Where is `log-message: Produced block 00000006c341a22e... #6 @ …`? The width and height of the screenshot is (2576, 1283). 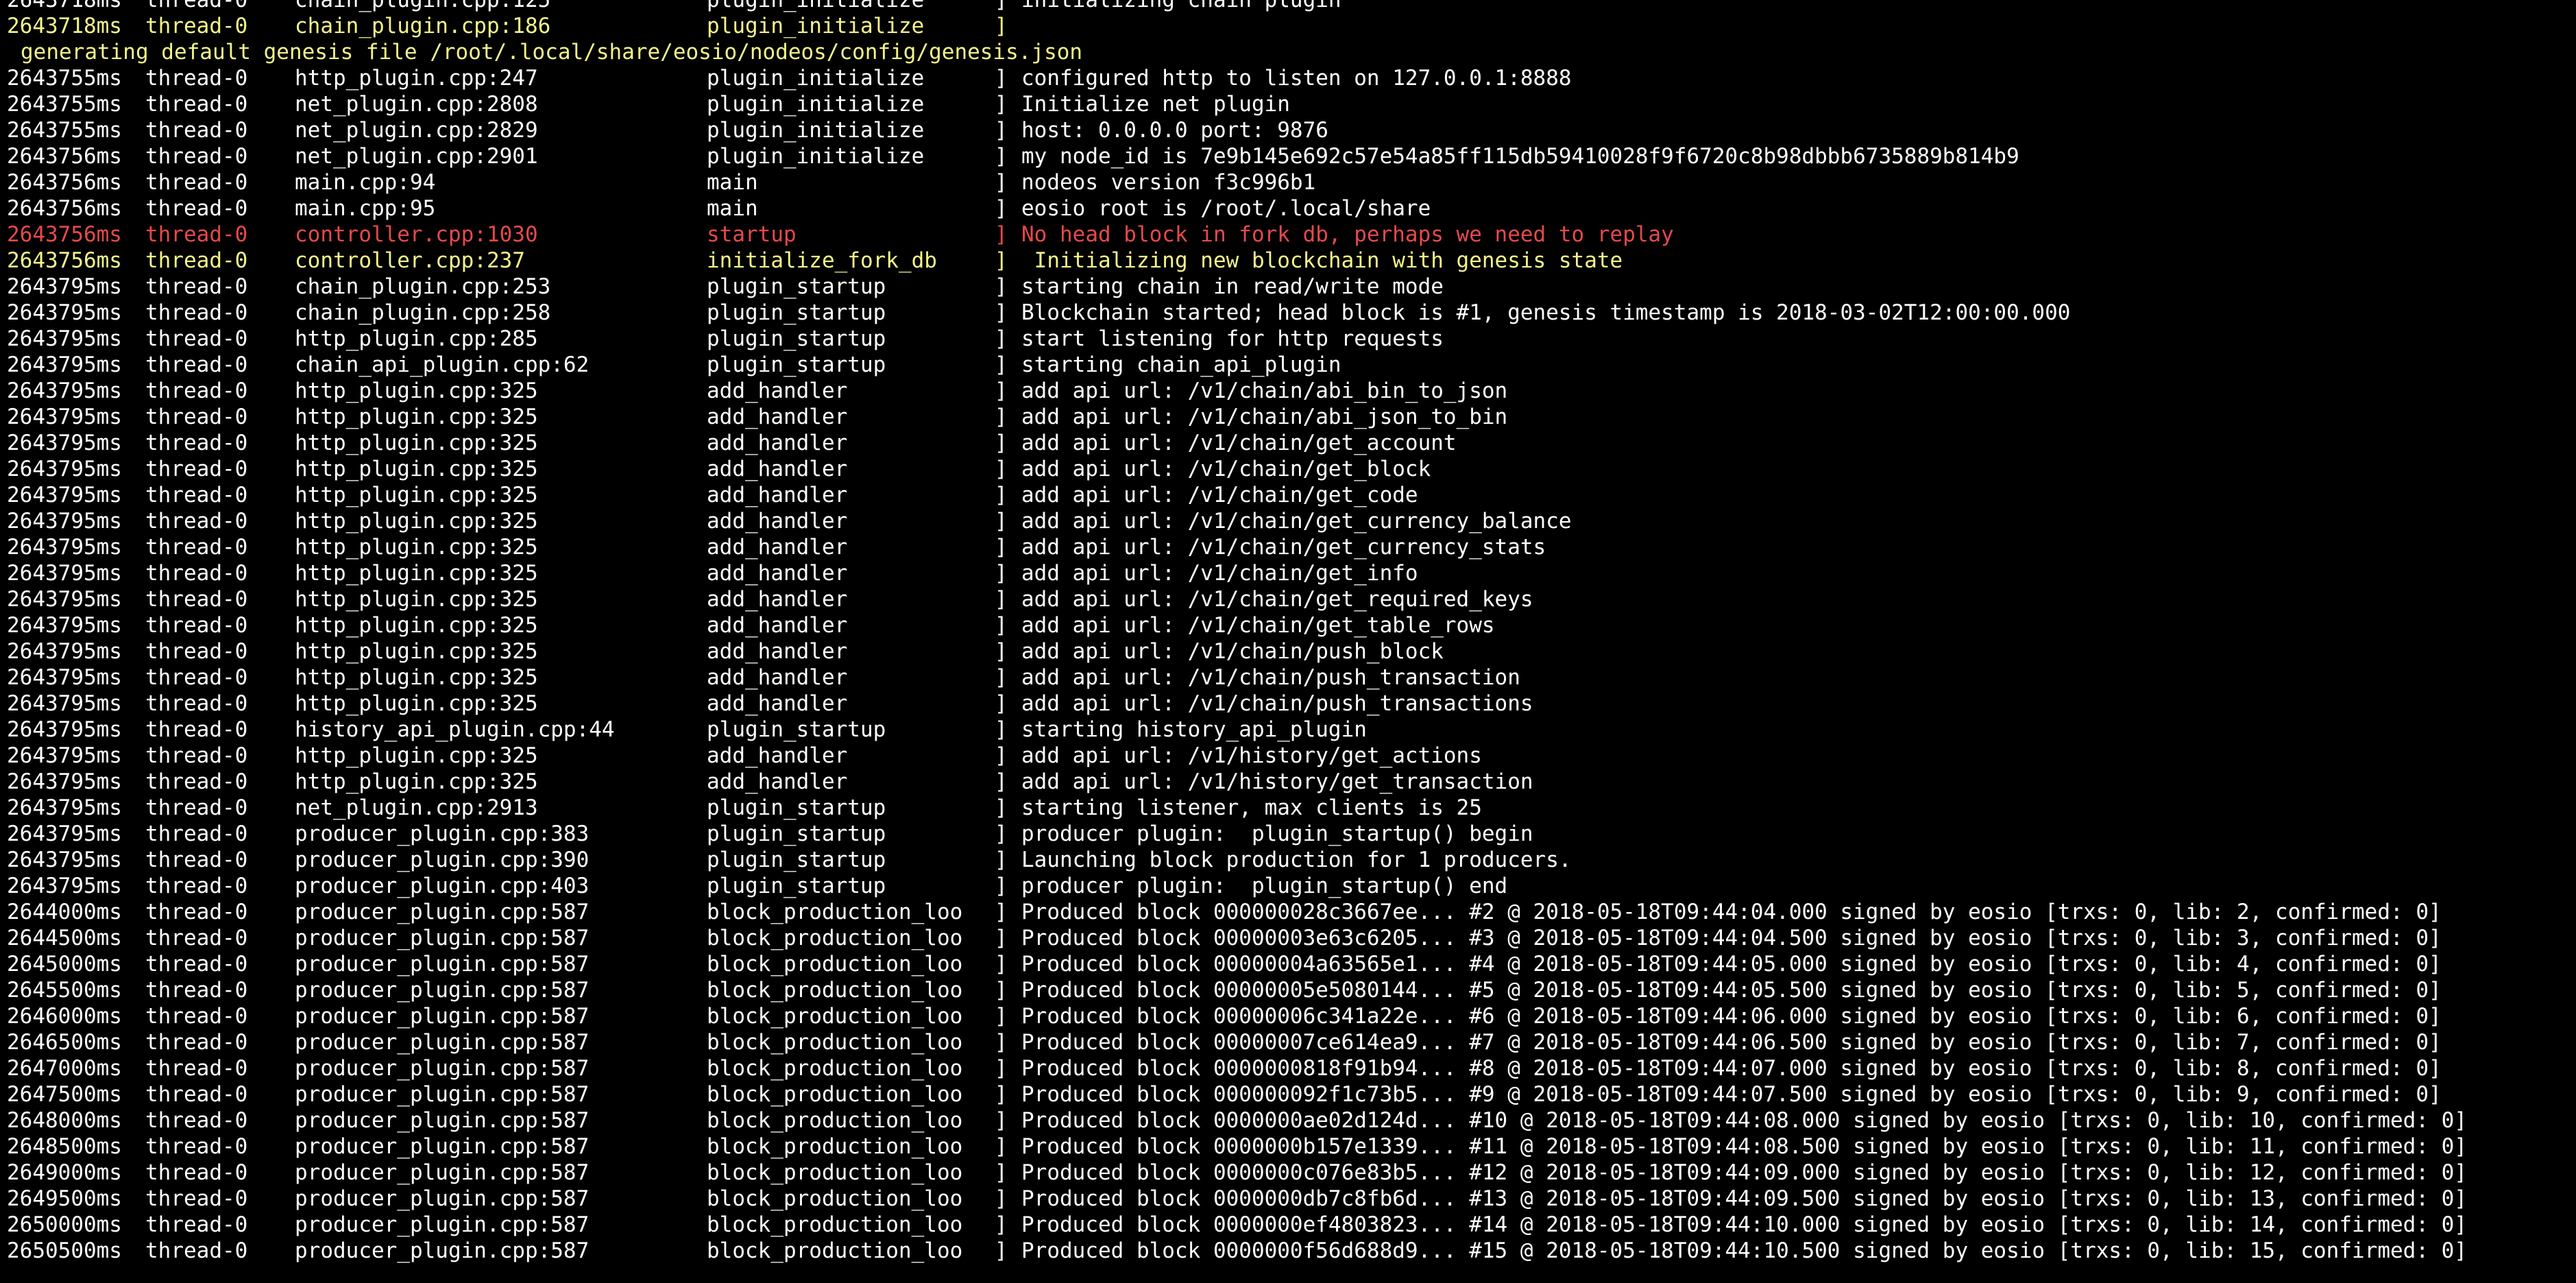
log-message: Produced block 00000006c341a22e... #6 @ … is located at coordinates (1731, 1017).